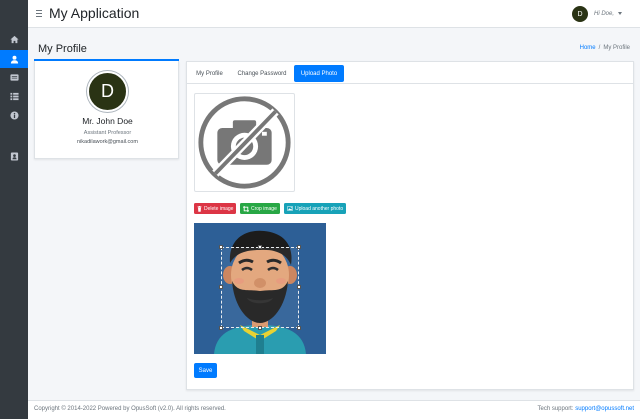 Image resolution: width=640 pixels, height=419 pixels. I want to click on home-icon, so click(14, 39).